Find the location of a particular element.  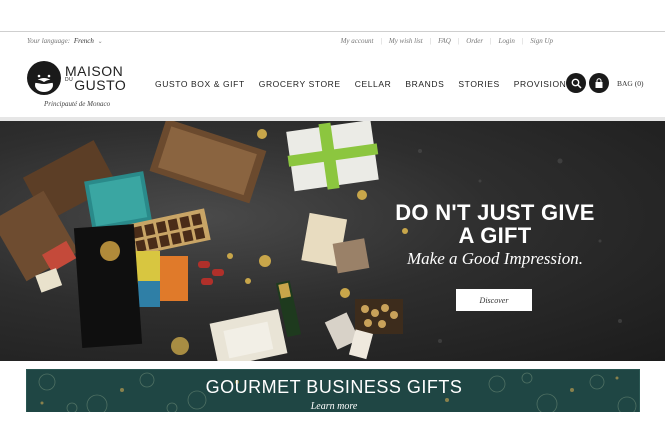

login-link: Login is located at coordinates (507, 41).